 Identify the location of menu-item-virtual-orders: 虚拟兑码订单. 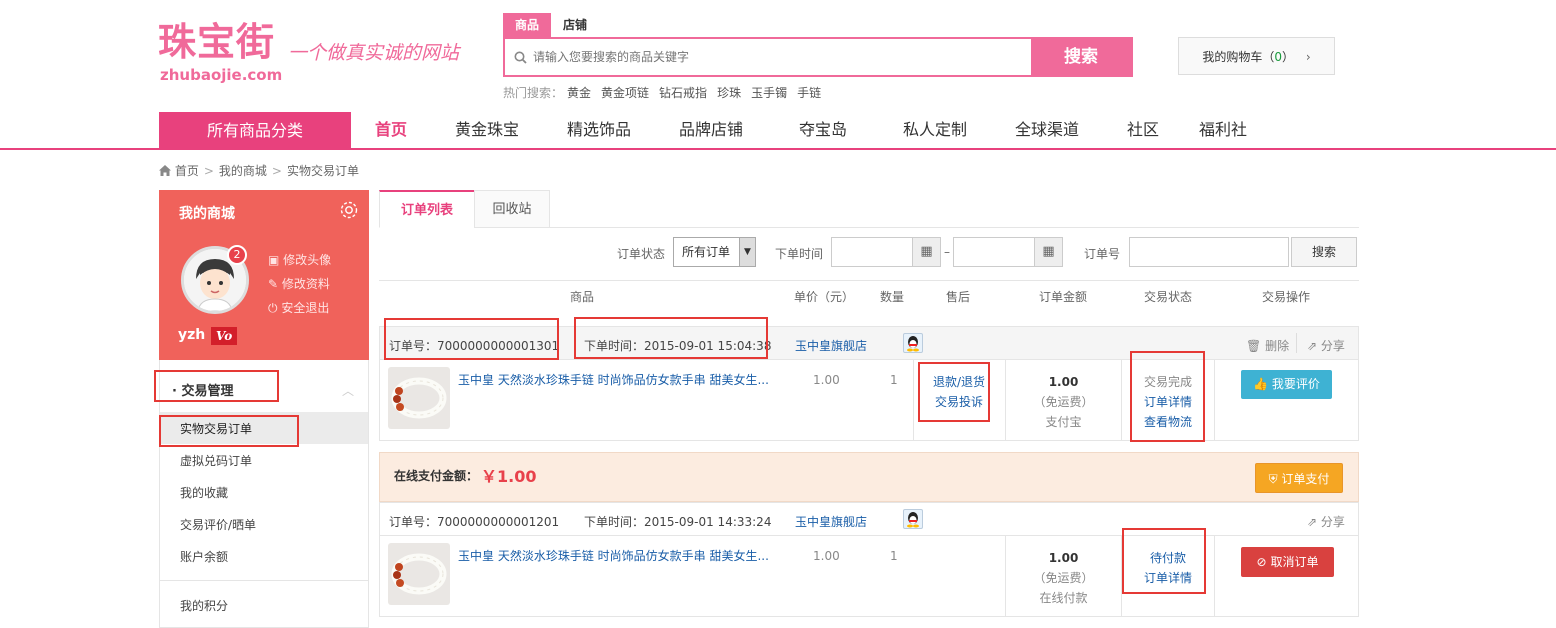
(216, 460).